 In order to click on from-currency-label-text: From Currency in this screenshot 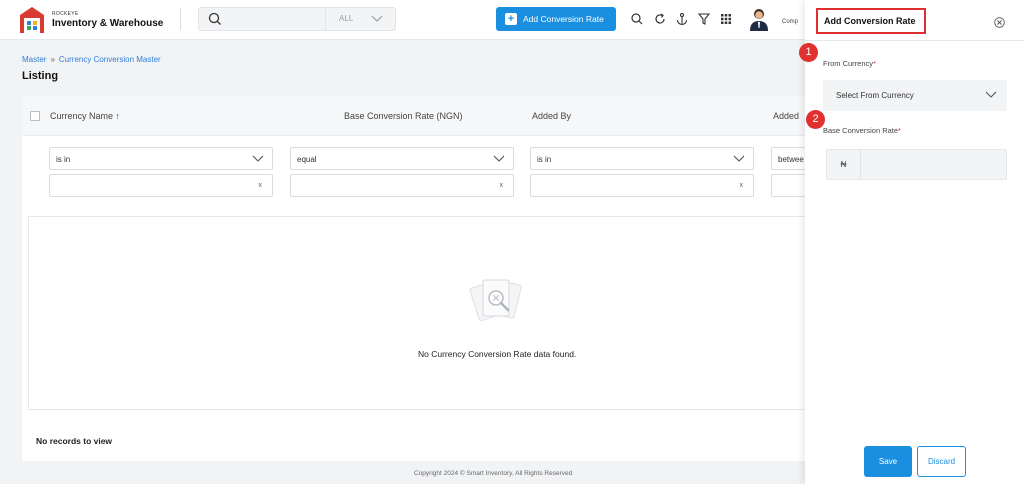, I will do `click(848, 63)`.